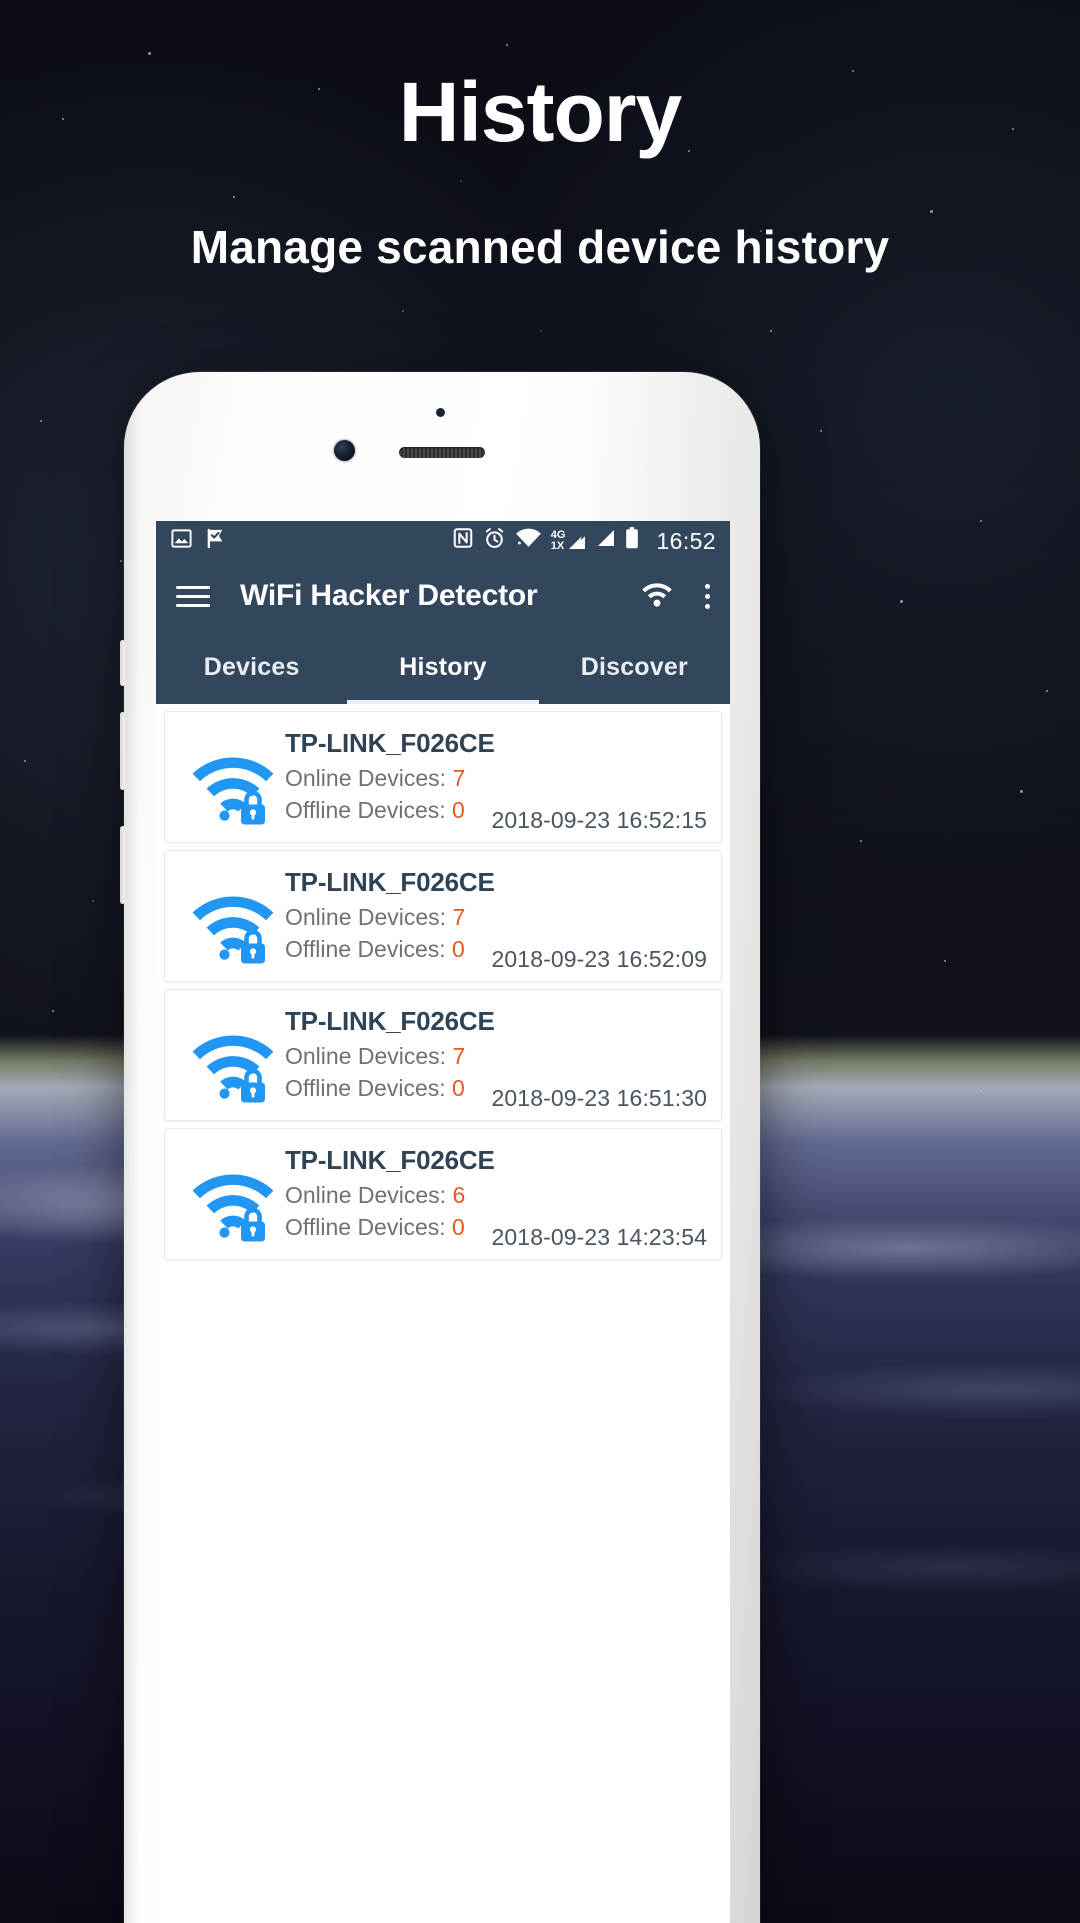 Image resolution: width=1080 pixels, height=1923 pixels. I want to click on online-devices-row: Online Devices: 6, so click(390, 1195).